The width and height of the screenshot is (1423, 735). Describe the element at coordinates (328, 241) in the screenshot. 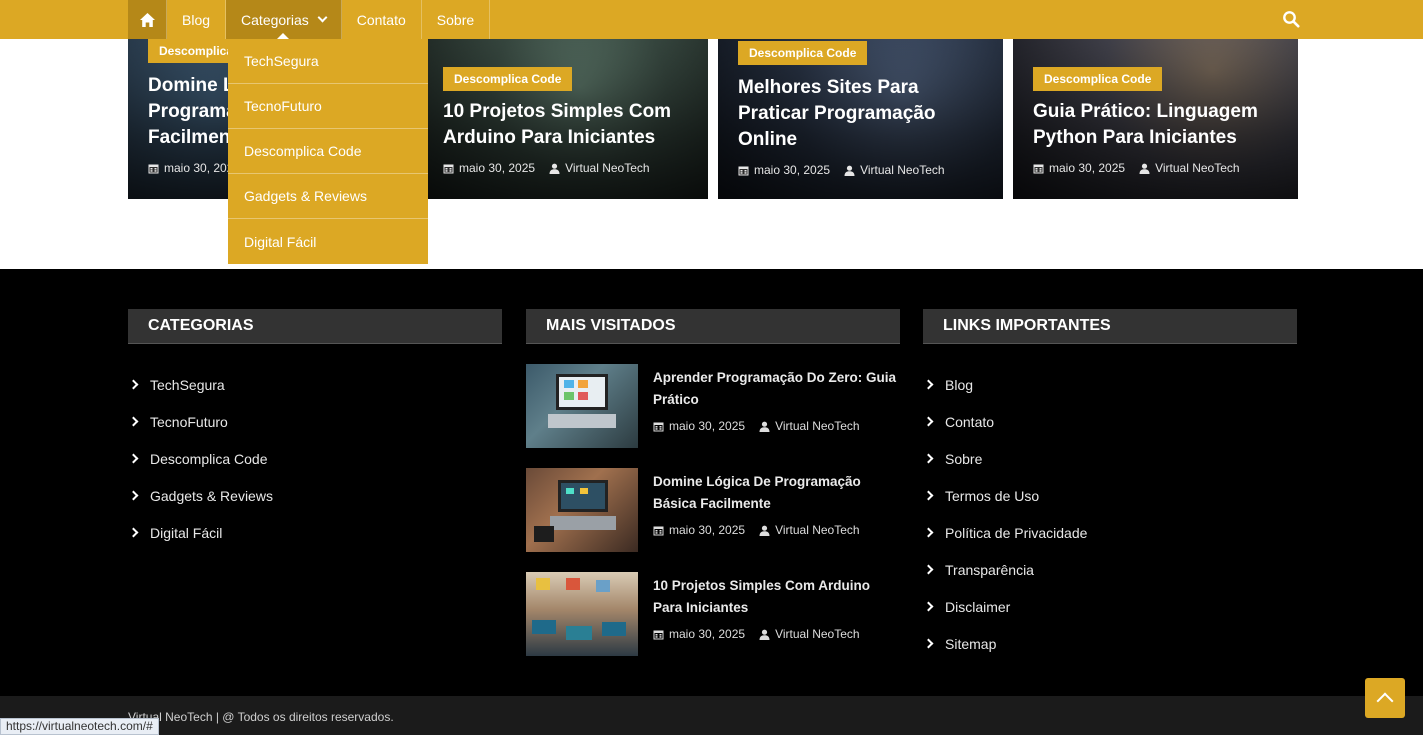

I see `dropdown-item-digital-facil: Digital Fácil` at that location.